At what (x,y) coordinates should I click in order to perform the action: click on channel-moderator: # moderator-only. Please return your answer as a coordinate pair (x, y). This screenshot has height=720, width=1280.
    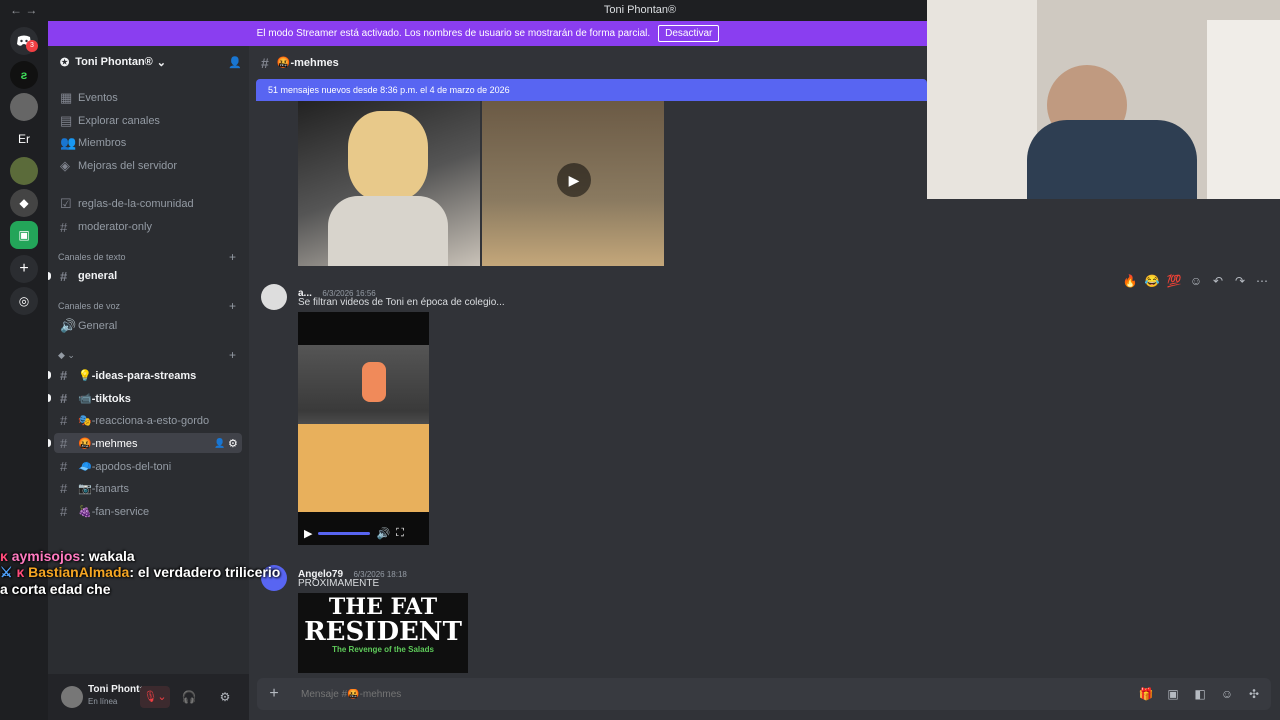
    Looking at the image, I should click on (148, 227).